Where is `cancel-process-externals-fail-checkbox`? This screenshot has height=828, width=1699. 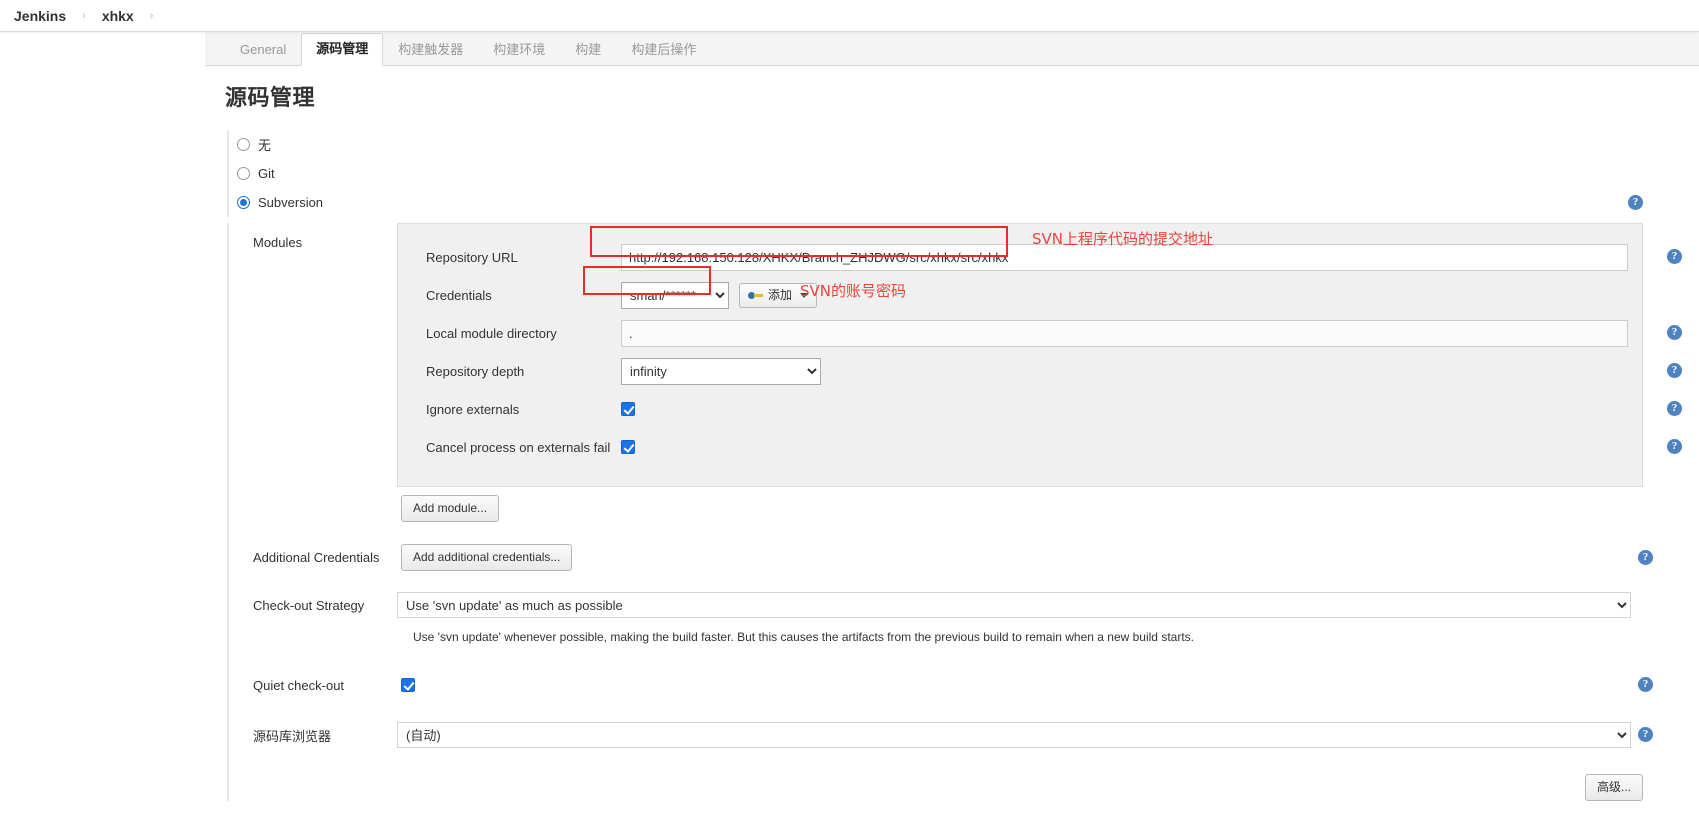
cancel-process-externals-fail-checkbox is located at coordinates (628, 447).